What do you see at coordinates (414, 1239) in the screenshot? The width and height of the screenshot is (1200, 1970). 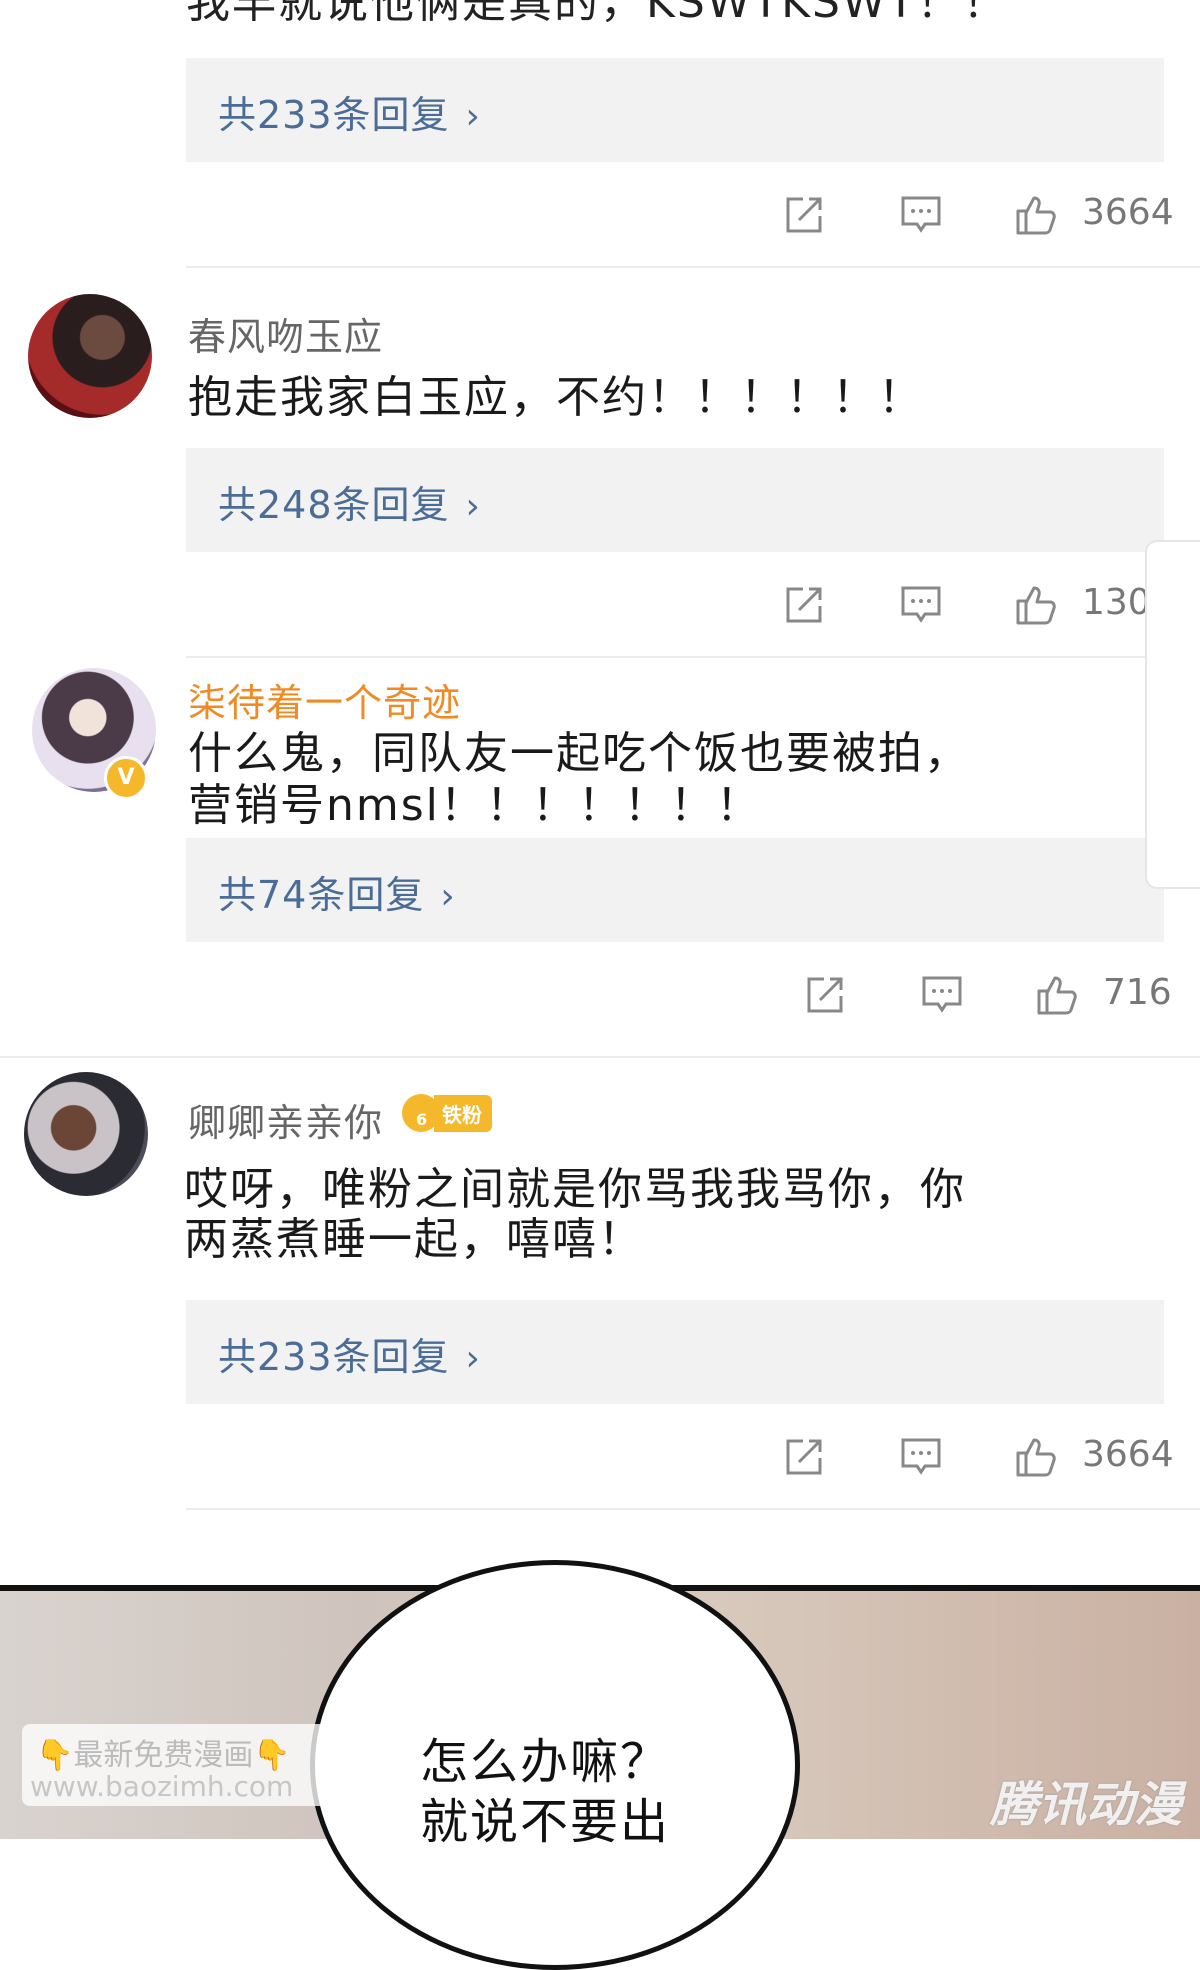 I see `comment-text-line-2: 两蒸煮睡一起，嘻嘻！` at bounding box center [414, 1239].